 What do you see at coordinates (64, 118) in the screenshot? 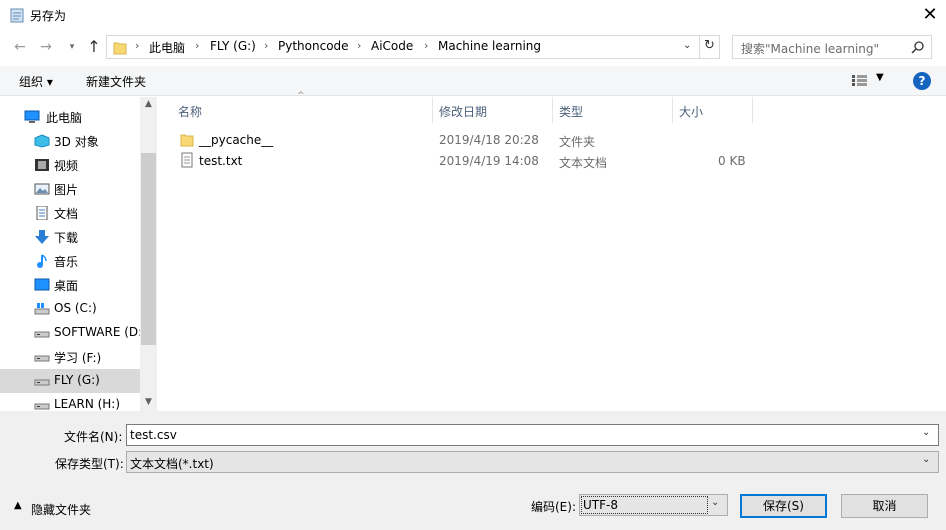
I see `sidebar-item-label: 此电脑` at bounding box center [64, 118].